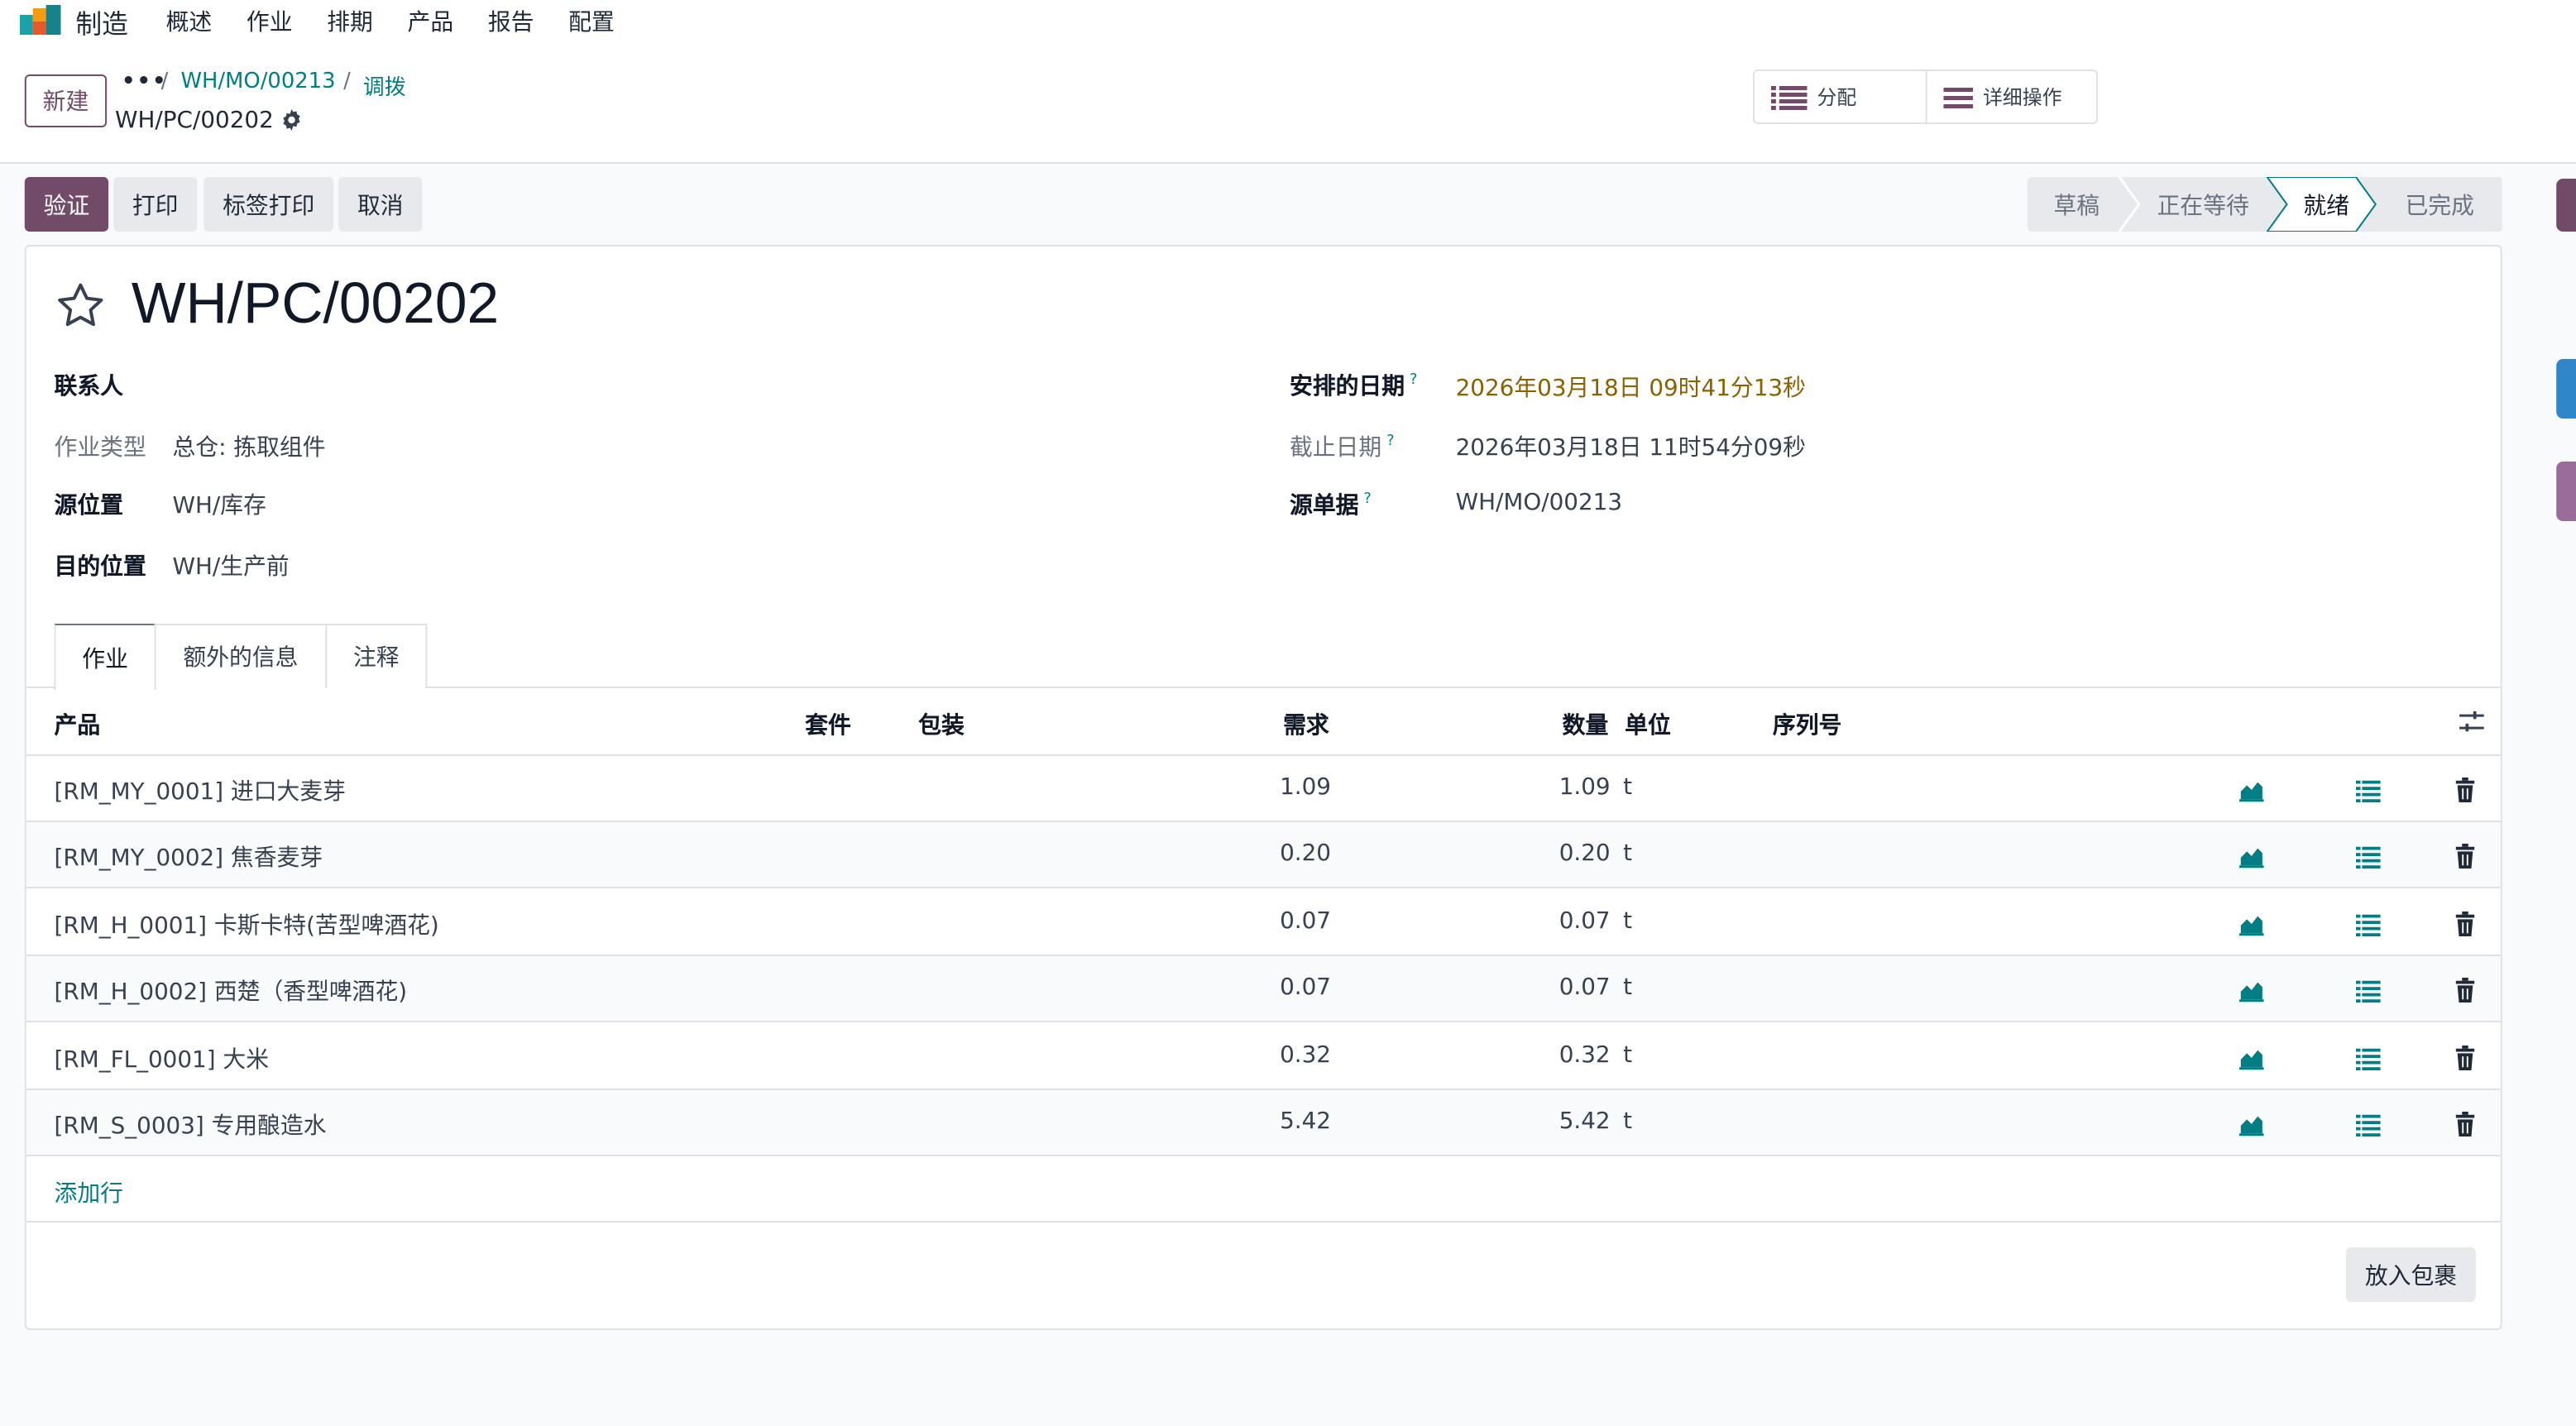  What do you see at coordinates (1585, 1055) in the screenshot?
I see `quantity-cell: 0.32` at bounding box center [1585, 1055].